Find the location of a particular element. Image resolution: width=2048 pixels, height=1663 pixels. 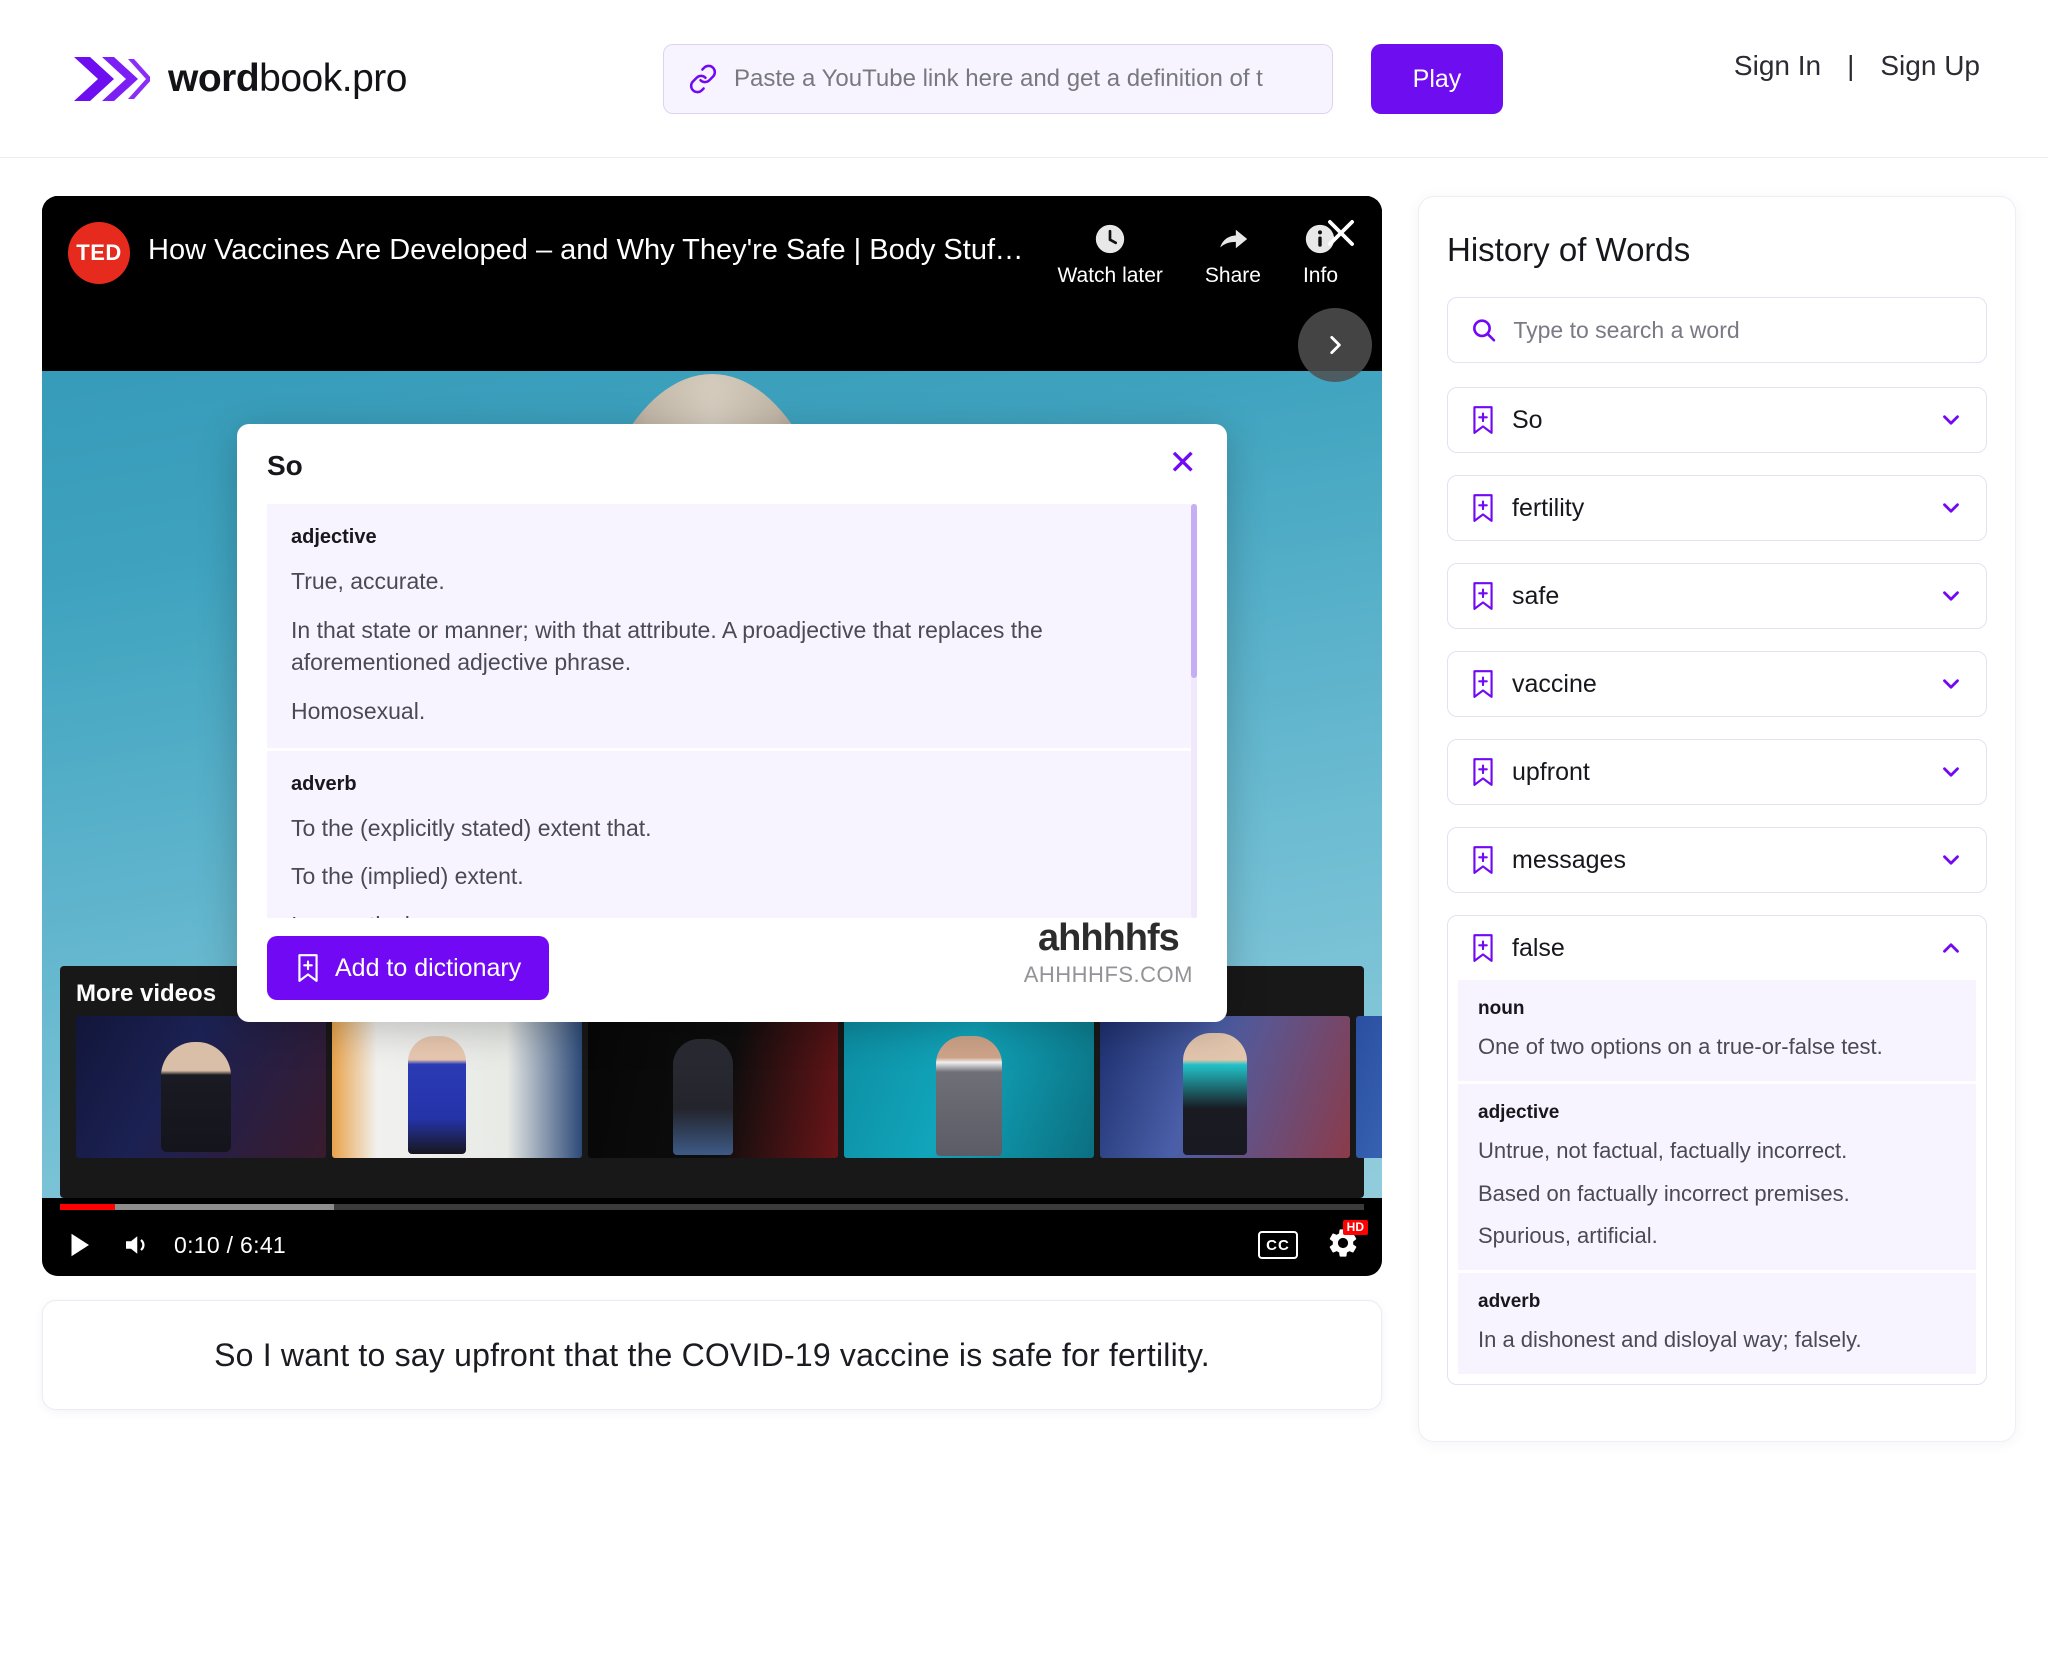

word-card-header: safe is located at coordinates (1717, 596).